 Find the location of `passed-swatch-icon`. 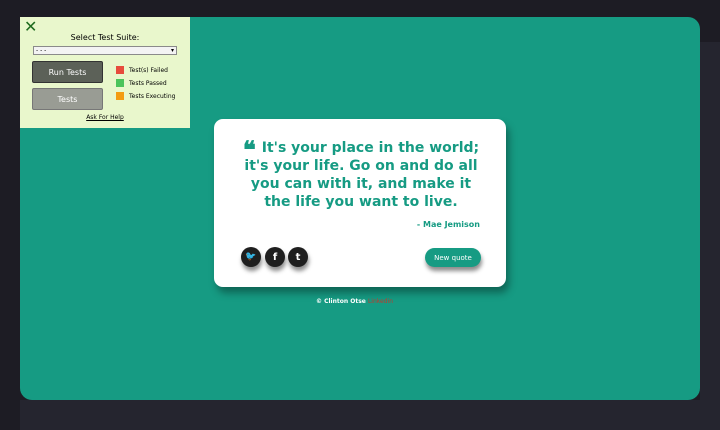

passed-swatch-icon is located at coordinates (120, 83).